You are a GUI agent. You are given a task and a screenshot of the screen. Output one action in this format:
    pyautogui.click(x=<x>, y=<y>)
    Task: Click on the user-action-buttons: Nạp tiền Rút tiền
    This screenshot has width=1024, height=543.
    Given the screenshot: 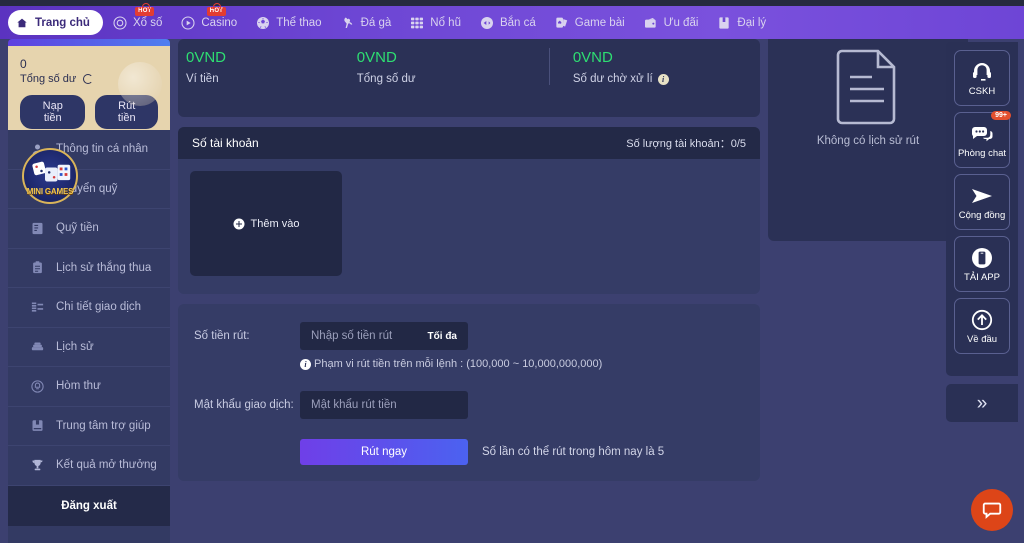 What is the action you would take?
    pyautogui.click(x=89, y=112)
    